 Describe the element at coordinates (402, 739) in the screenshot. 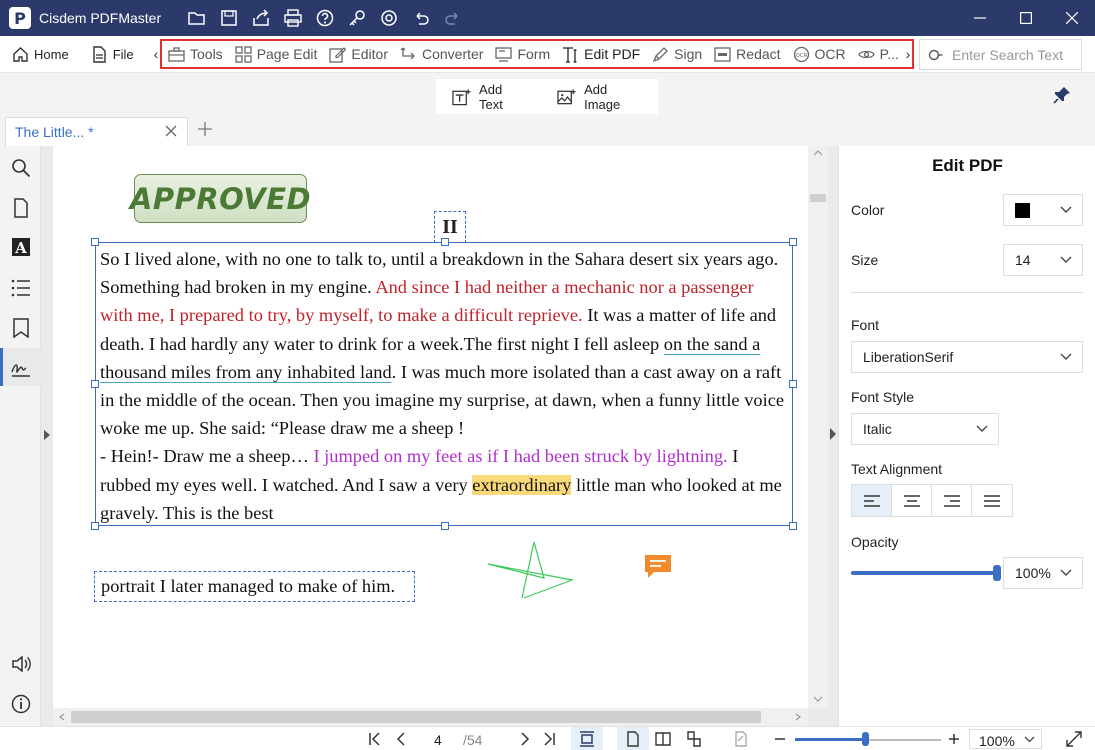

I see `previous-page-icon` at that location.